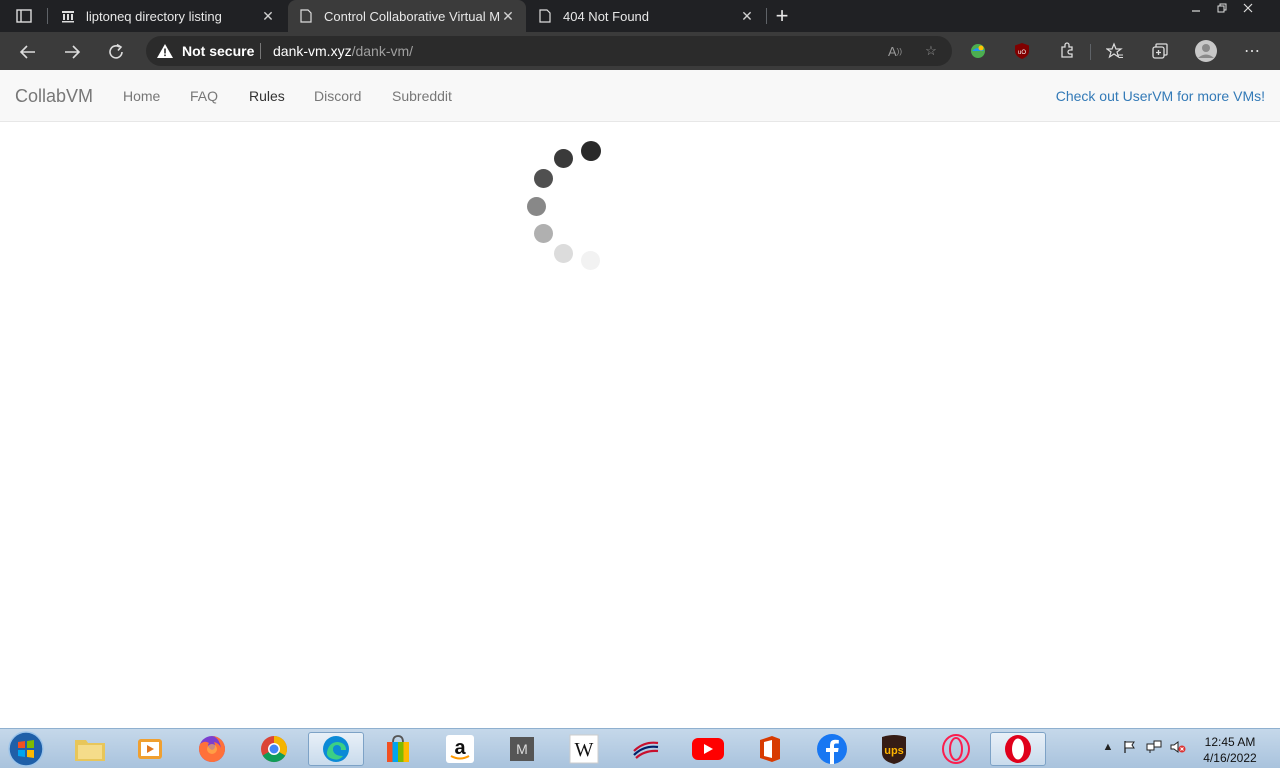 The width and height of the screenshot is (1280, 768). Describe the element at coordinates (212, 749) in the screenshot. I see `firefox-icon` at that location.